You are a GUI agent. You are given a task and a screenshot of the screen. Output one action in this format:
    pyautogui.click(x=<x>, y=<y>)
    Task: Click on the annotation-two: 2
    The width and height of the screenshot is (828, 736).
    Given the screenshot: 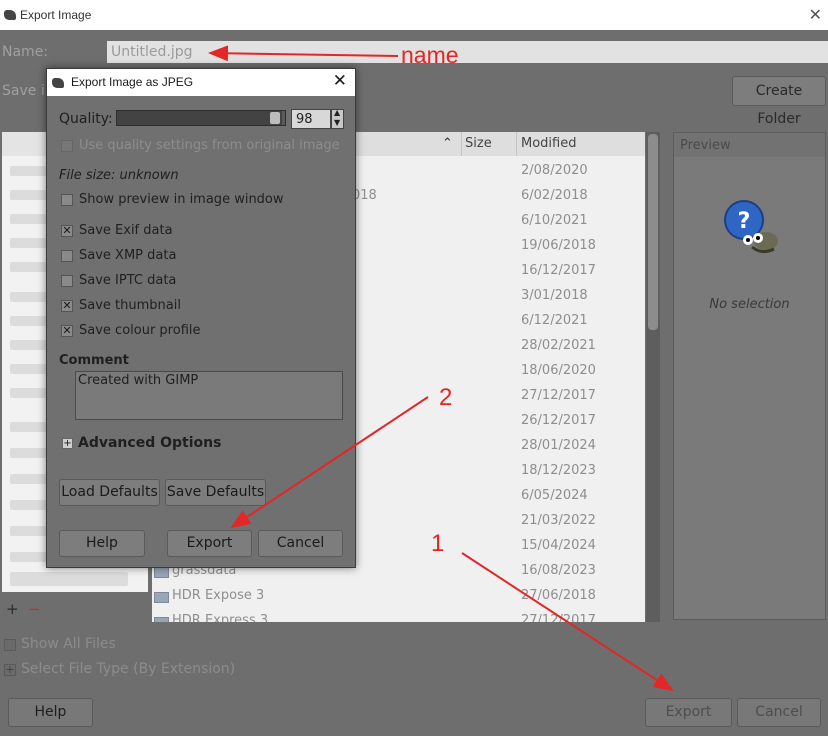 What is the action you would take?
    pyautogui.click(x=446, y=397)
    